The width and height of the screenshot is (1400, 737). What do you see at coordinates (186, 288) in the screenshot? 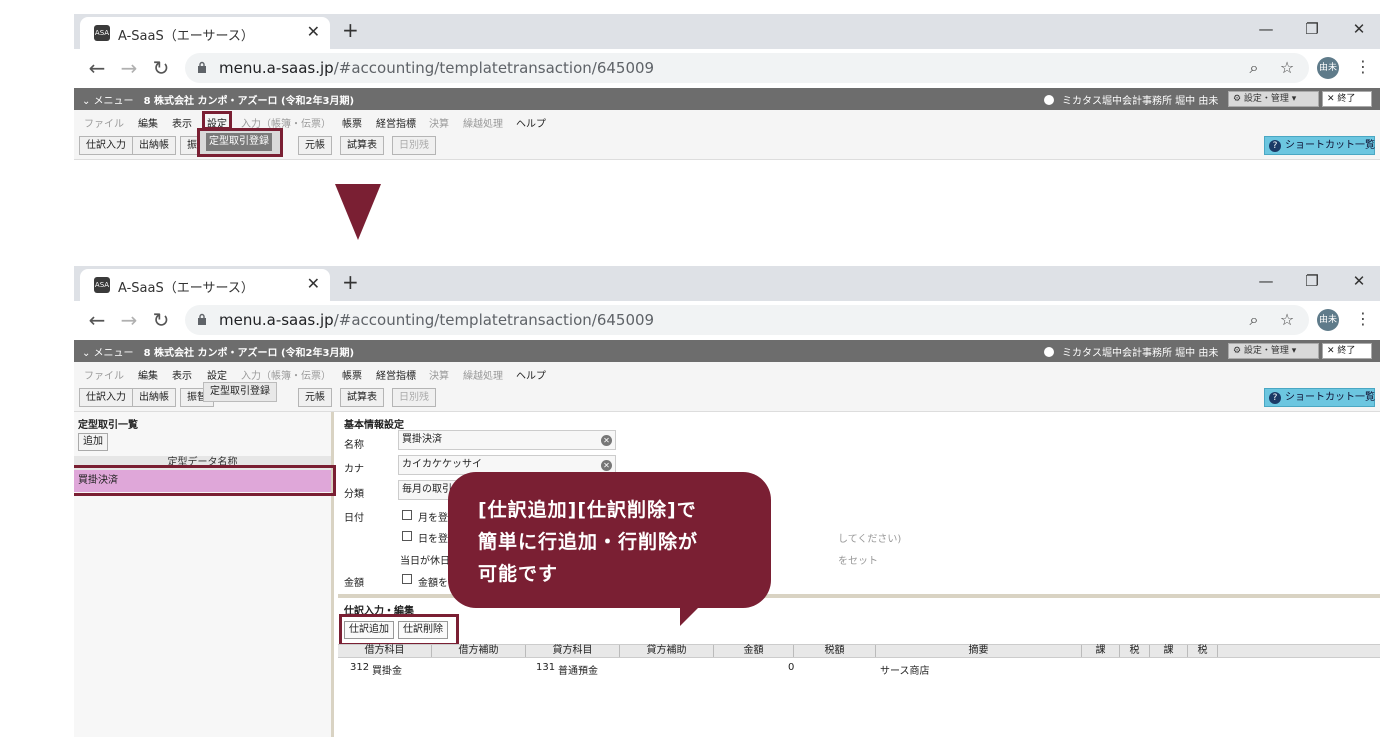
I see `tab-title: A-SaaS（エーサース）` at bounding box center [186, 288].